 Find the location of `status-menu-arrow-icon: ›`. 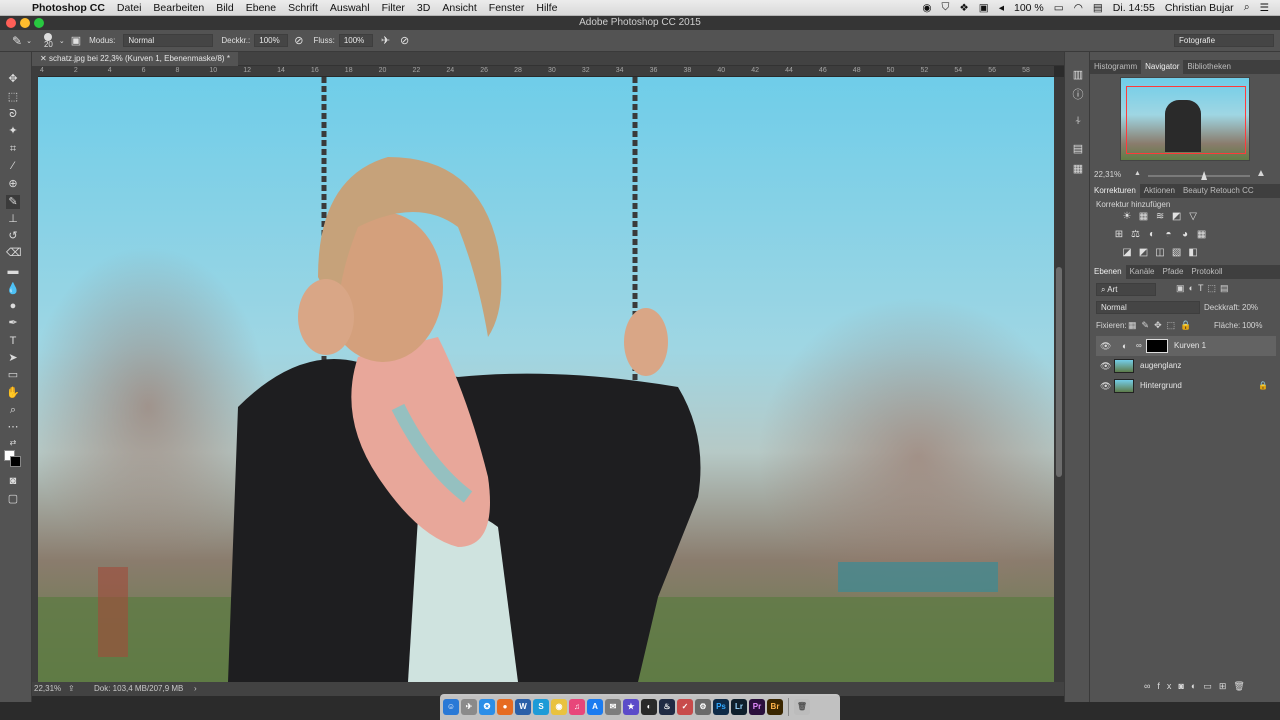

status-menu-arrow-icon: › is located at coordinates (195, 689).